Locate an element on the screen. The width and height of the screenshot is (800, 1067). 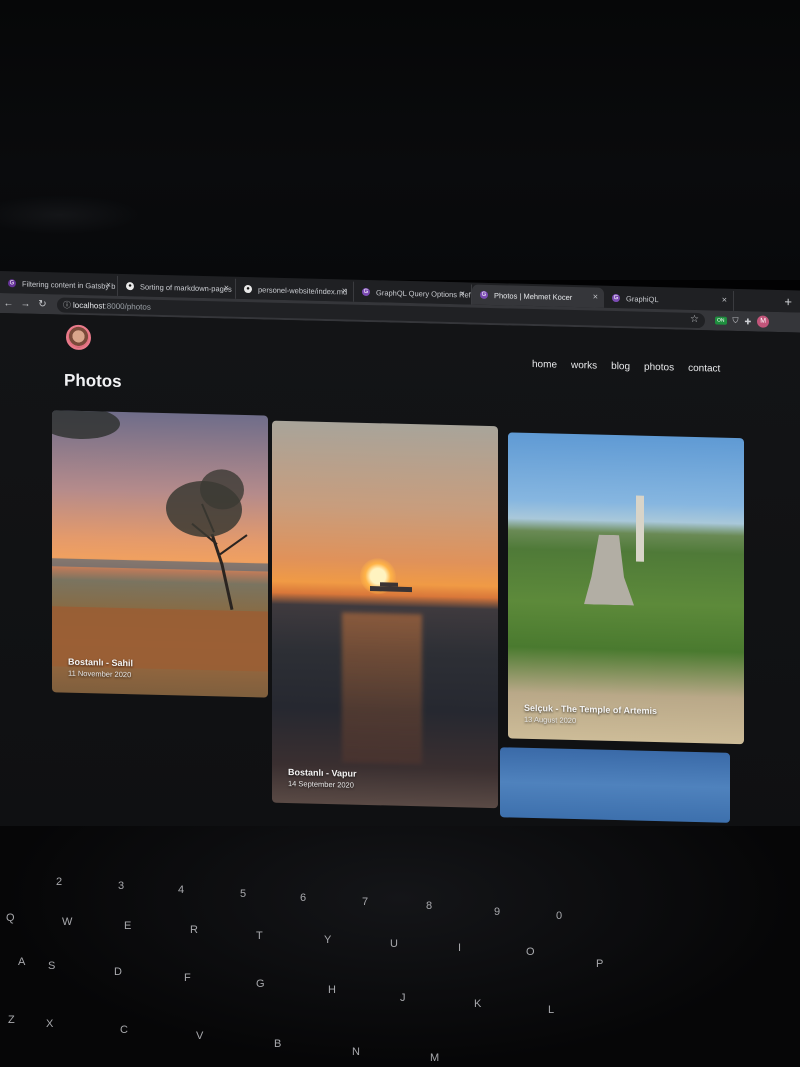
extensions-area: ON ⛉ ✚ M is located at coordinates (742, 321).